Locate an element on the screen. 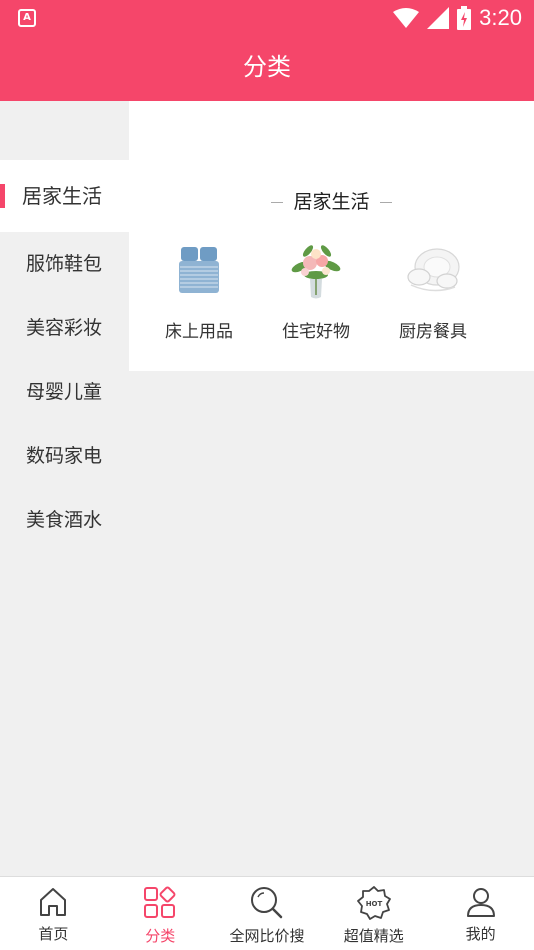 The height and width of the screenshot is (950, 534). flower-vase-image is located at coordinates (316, 272).